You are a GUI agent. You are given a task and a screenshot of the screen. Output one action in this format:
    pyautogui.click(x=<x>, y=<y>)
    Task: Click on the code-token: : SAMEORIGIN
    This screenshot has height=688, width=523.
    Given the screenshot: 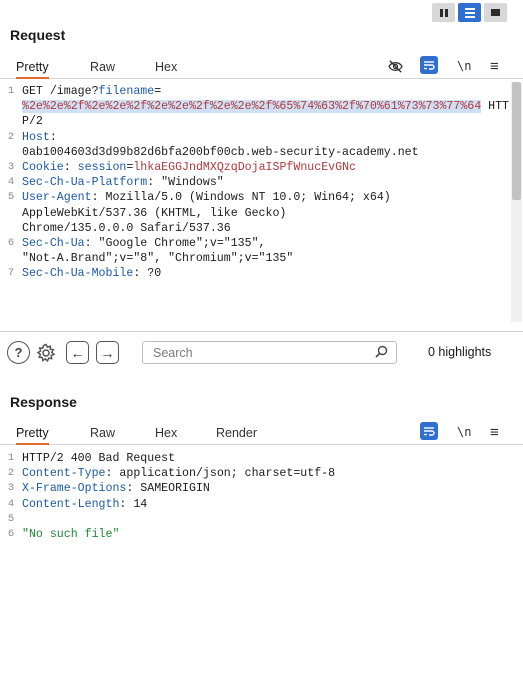 What is the action you would take?
    pyautogui.click(x=168, y=489)
    